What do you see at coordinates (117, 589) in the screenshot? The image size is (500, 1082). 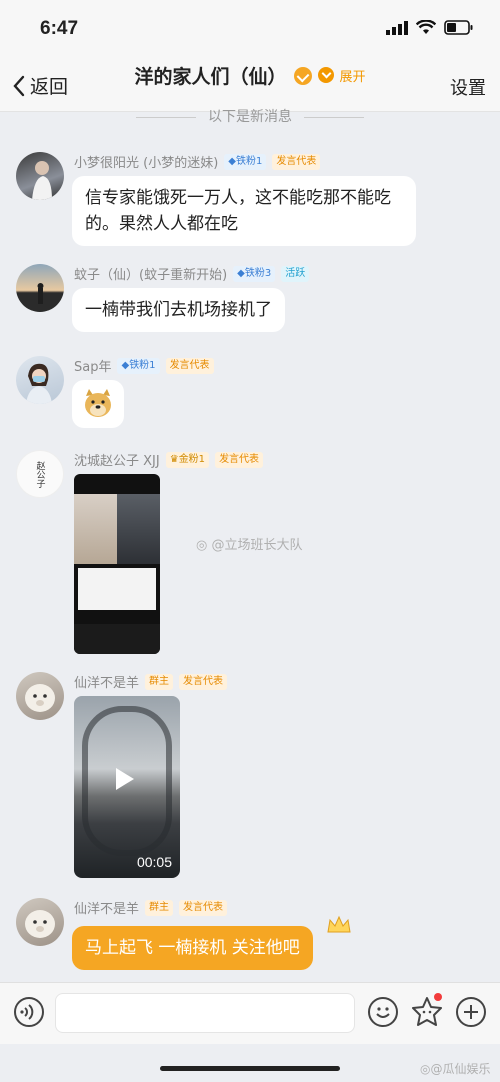 I see `screenshot-comments` at bounding box center [117, 589].